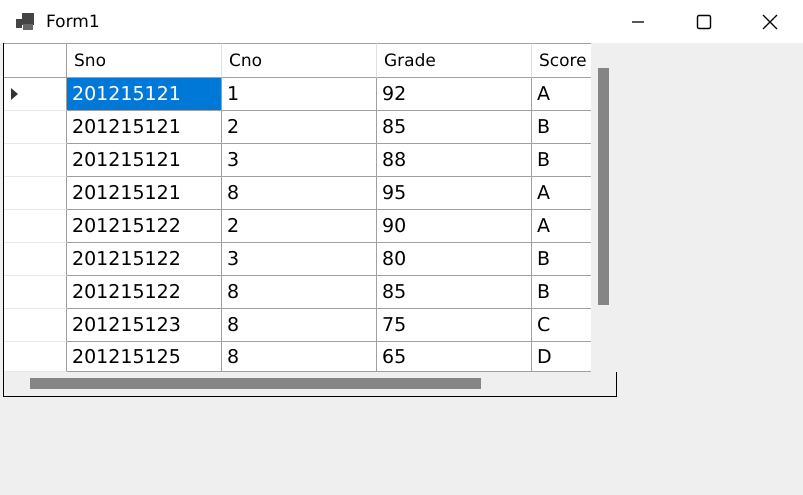  I want to click on table-cell: 1, so click(299, 94).